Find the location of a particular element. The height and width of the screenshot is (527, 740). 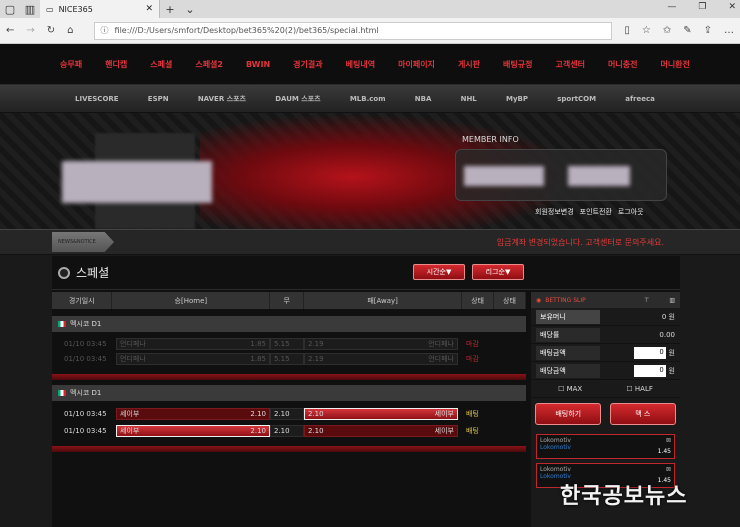

sponsor-link: NAVER 스포츠 is located at coordinates (222, 99).